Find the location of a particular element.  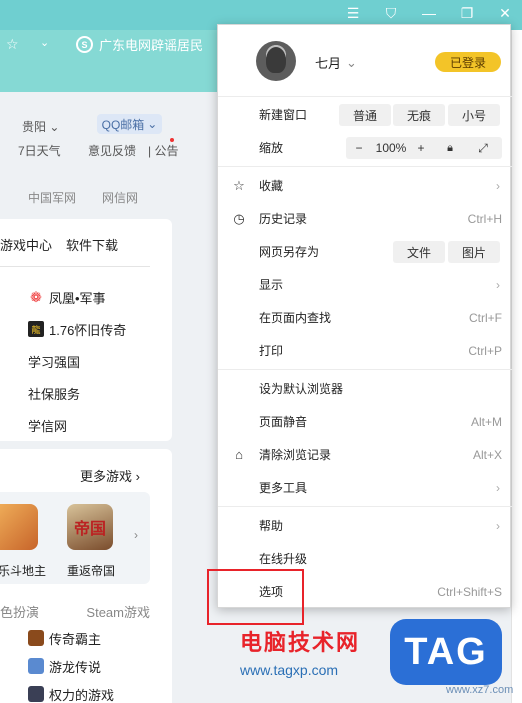

menu-row-new-window: 新建窗口 普通 无痕 小号 is located at coordinates (365, 114).